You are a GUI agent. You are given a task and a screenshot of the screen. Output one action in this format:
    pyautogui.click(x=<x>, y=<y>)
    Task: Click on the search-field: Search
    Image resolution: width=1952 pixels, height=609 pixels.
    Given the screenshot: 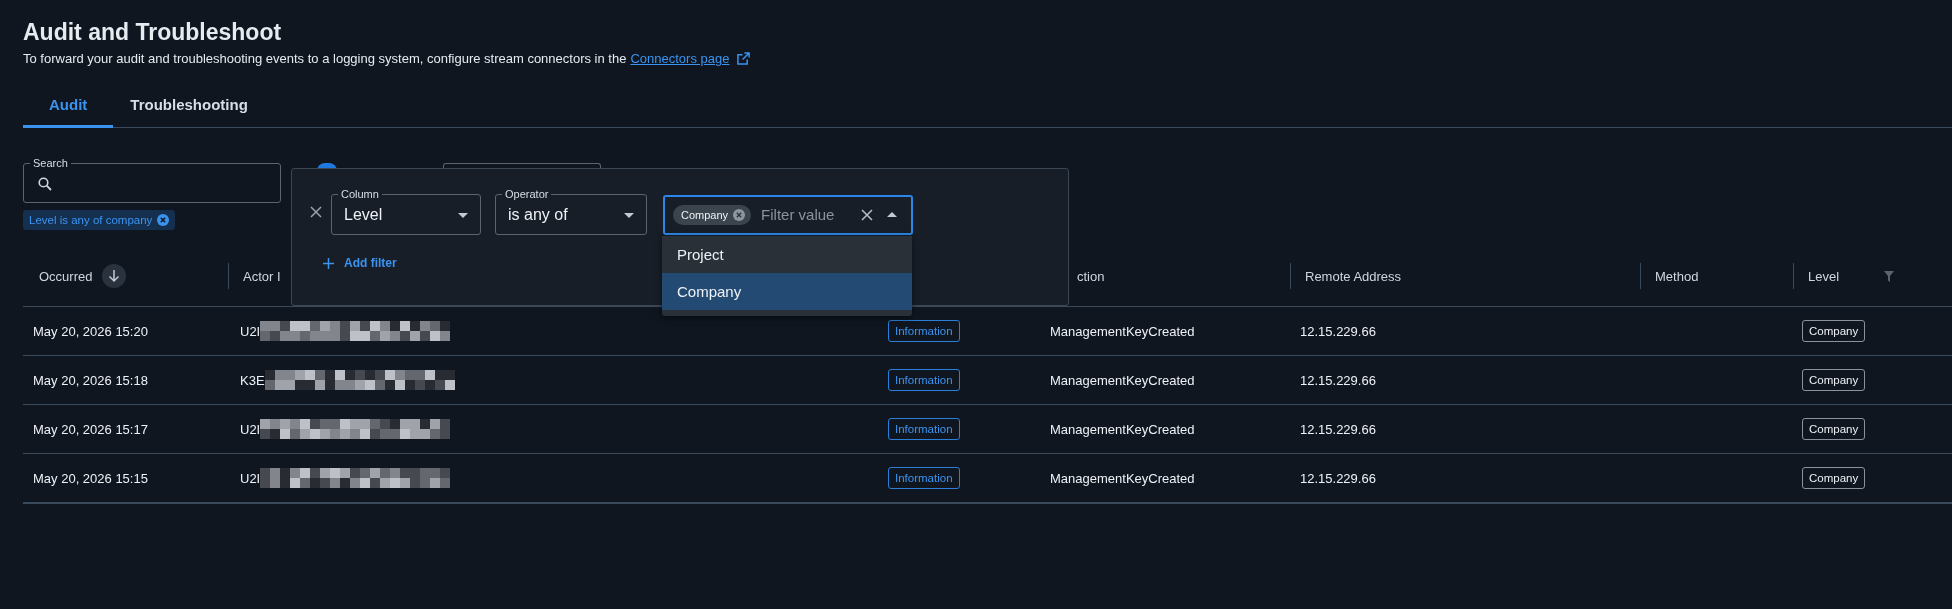 What is the action you would take?
    pyautogui.click(x=152, y=180)
    